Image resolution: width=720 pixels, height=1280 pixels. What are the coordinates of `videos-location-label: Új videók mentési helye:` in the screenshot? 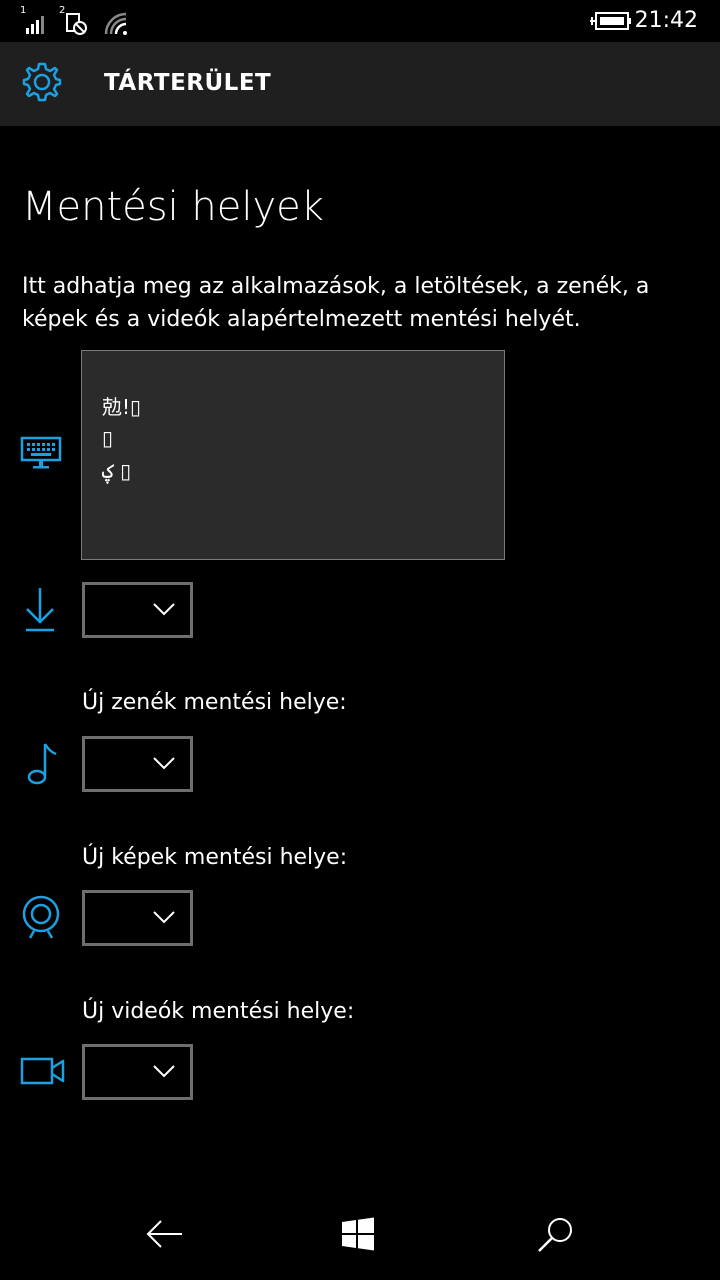 It's located at (218, 1011).